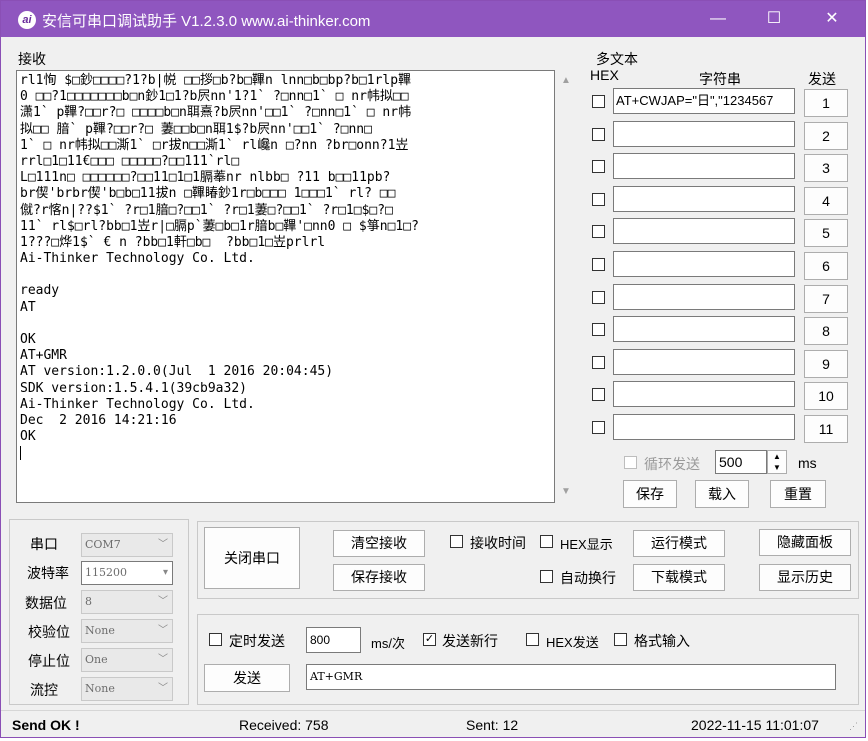 This screenshot has width=868, height=741. I want to click on multitext-input: AT+CWJAP="日","1234567, so click(704, 101).